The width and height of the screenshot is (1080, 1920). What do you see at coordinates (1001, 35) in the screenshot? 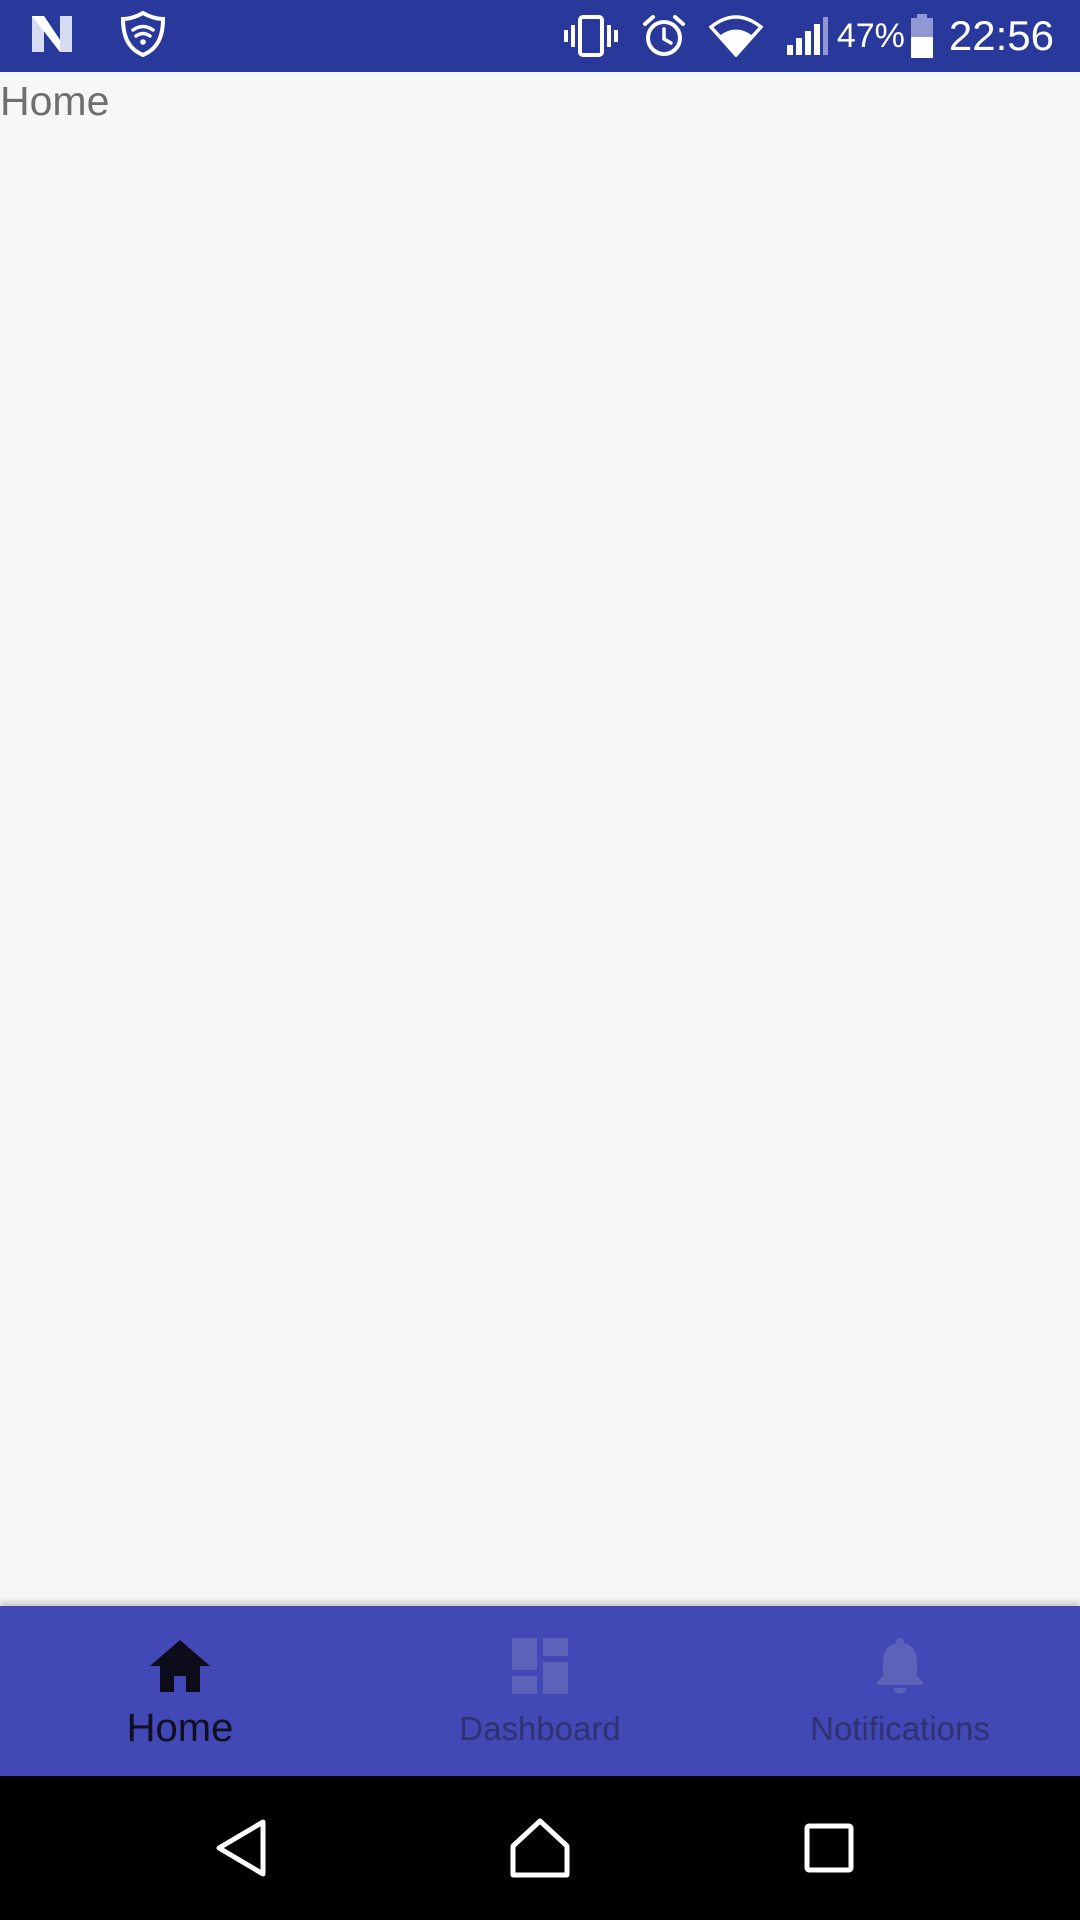
I see `clock: 22:56` at bounding box center [1001, 35].